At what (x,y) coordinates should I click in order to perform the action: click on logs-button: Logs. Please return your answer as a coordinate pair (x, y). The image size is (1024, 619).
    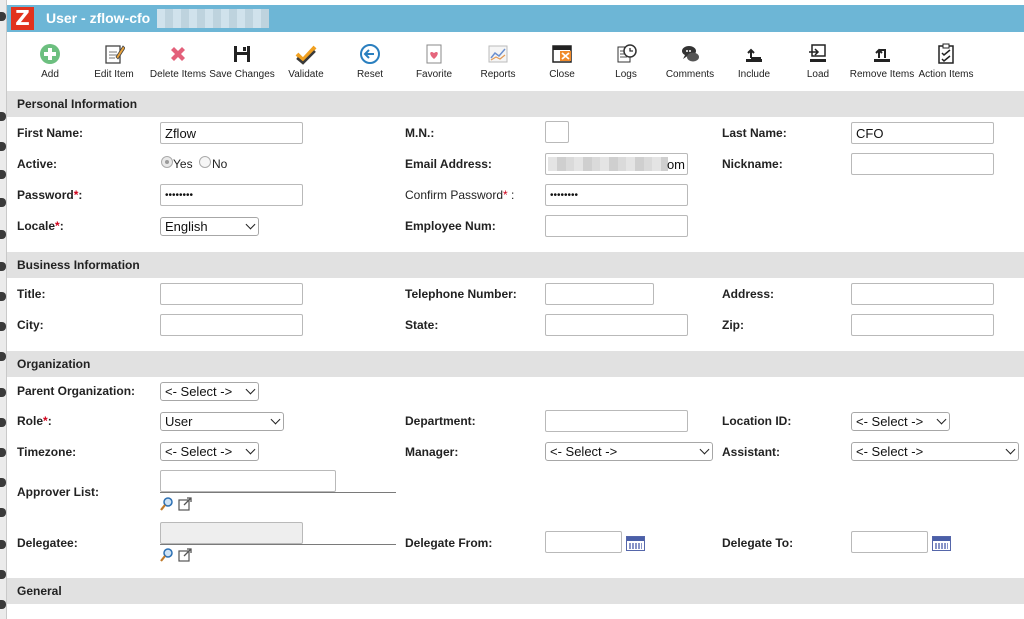
    Looking at the image, I should click on (626, 61).